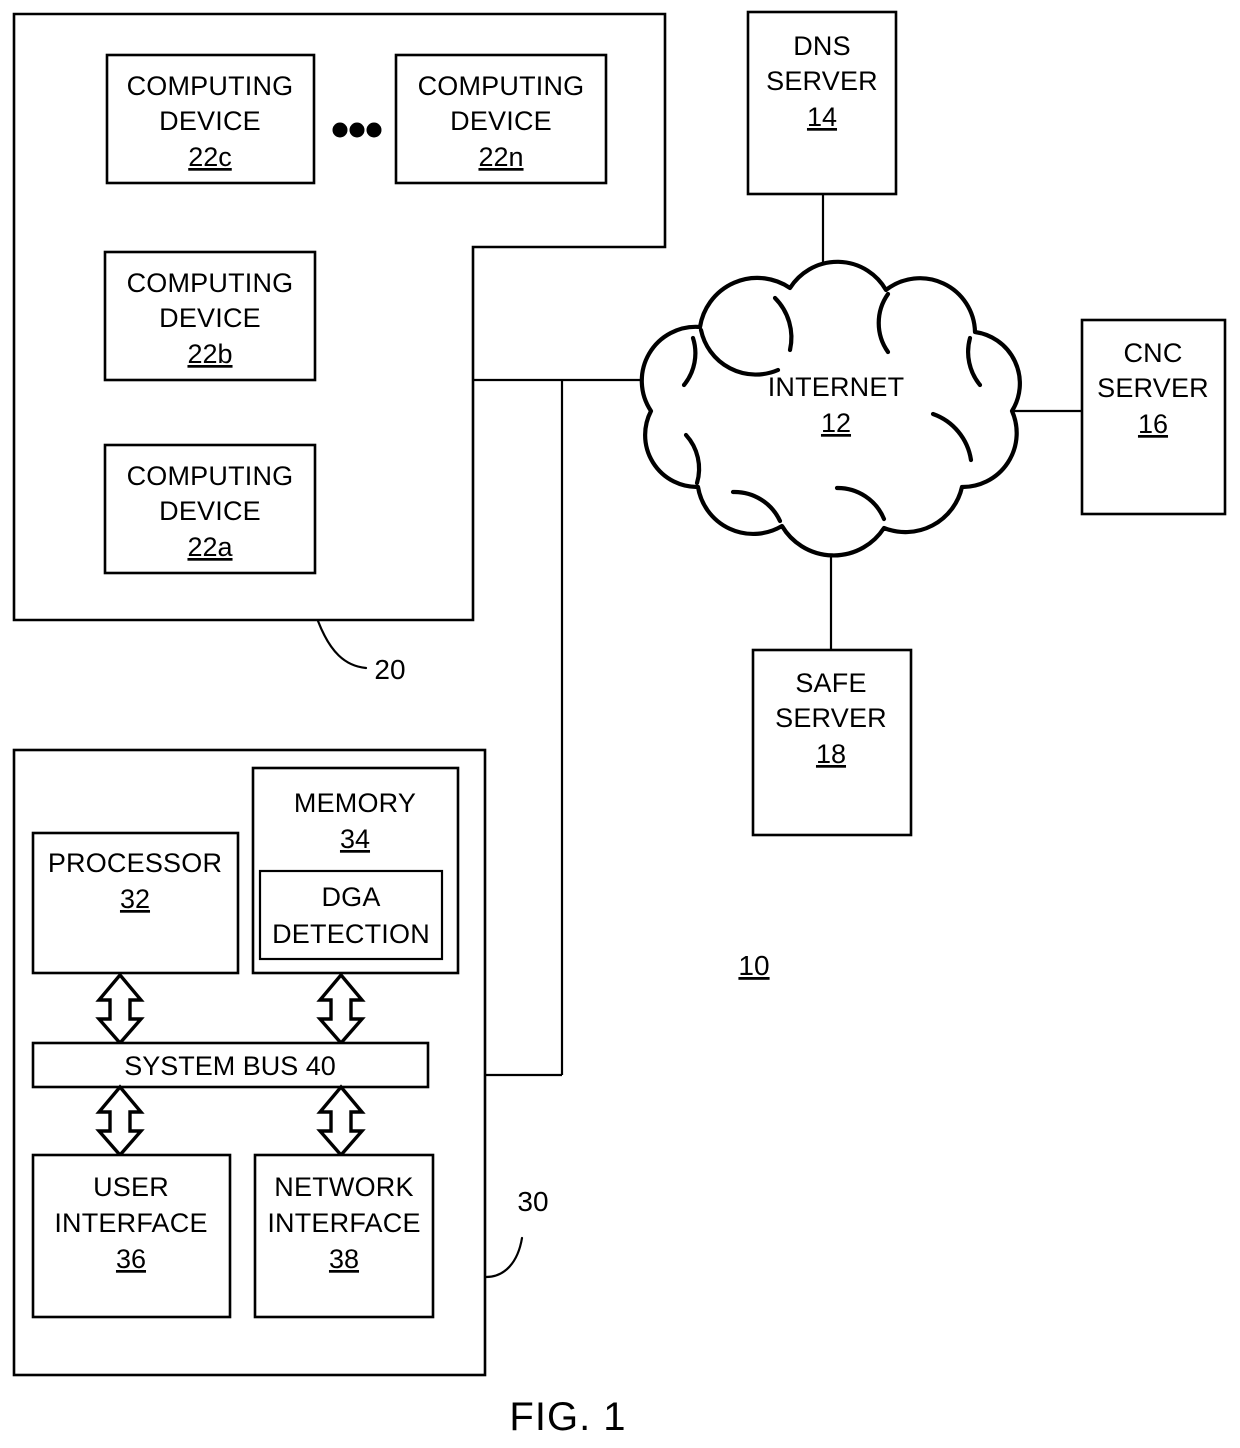  I want to click on computing-device-22b-ref: 22b, so click(209, 354).